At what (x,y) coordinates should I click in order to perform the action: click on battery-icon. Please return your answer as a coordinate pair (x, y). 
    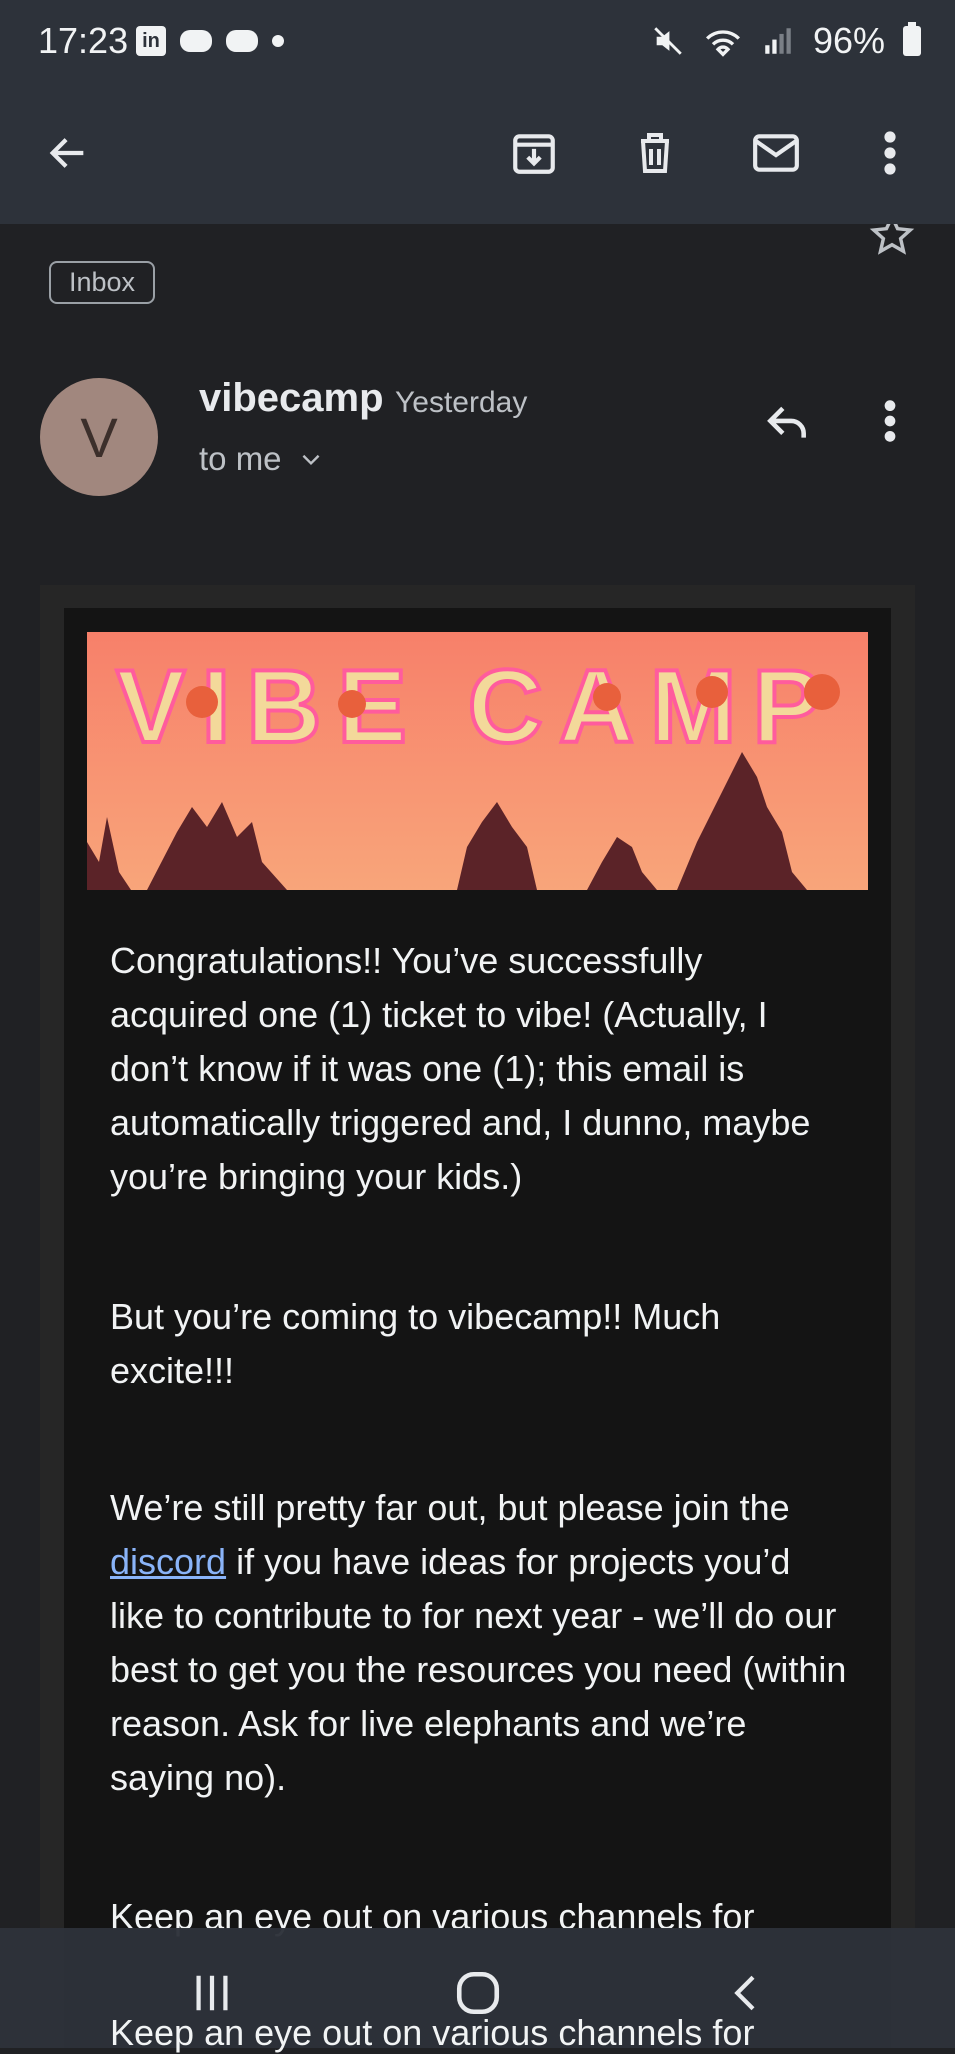
    Looking at the image, I should click on (912, 39).